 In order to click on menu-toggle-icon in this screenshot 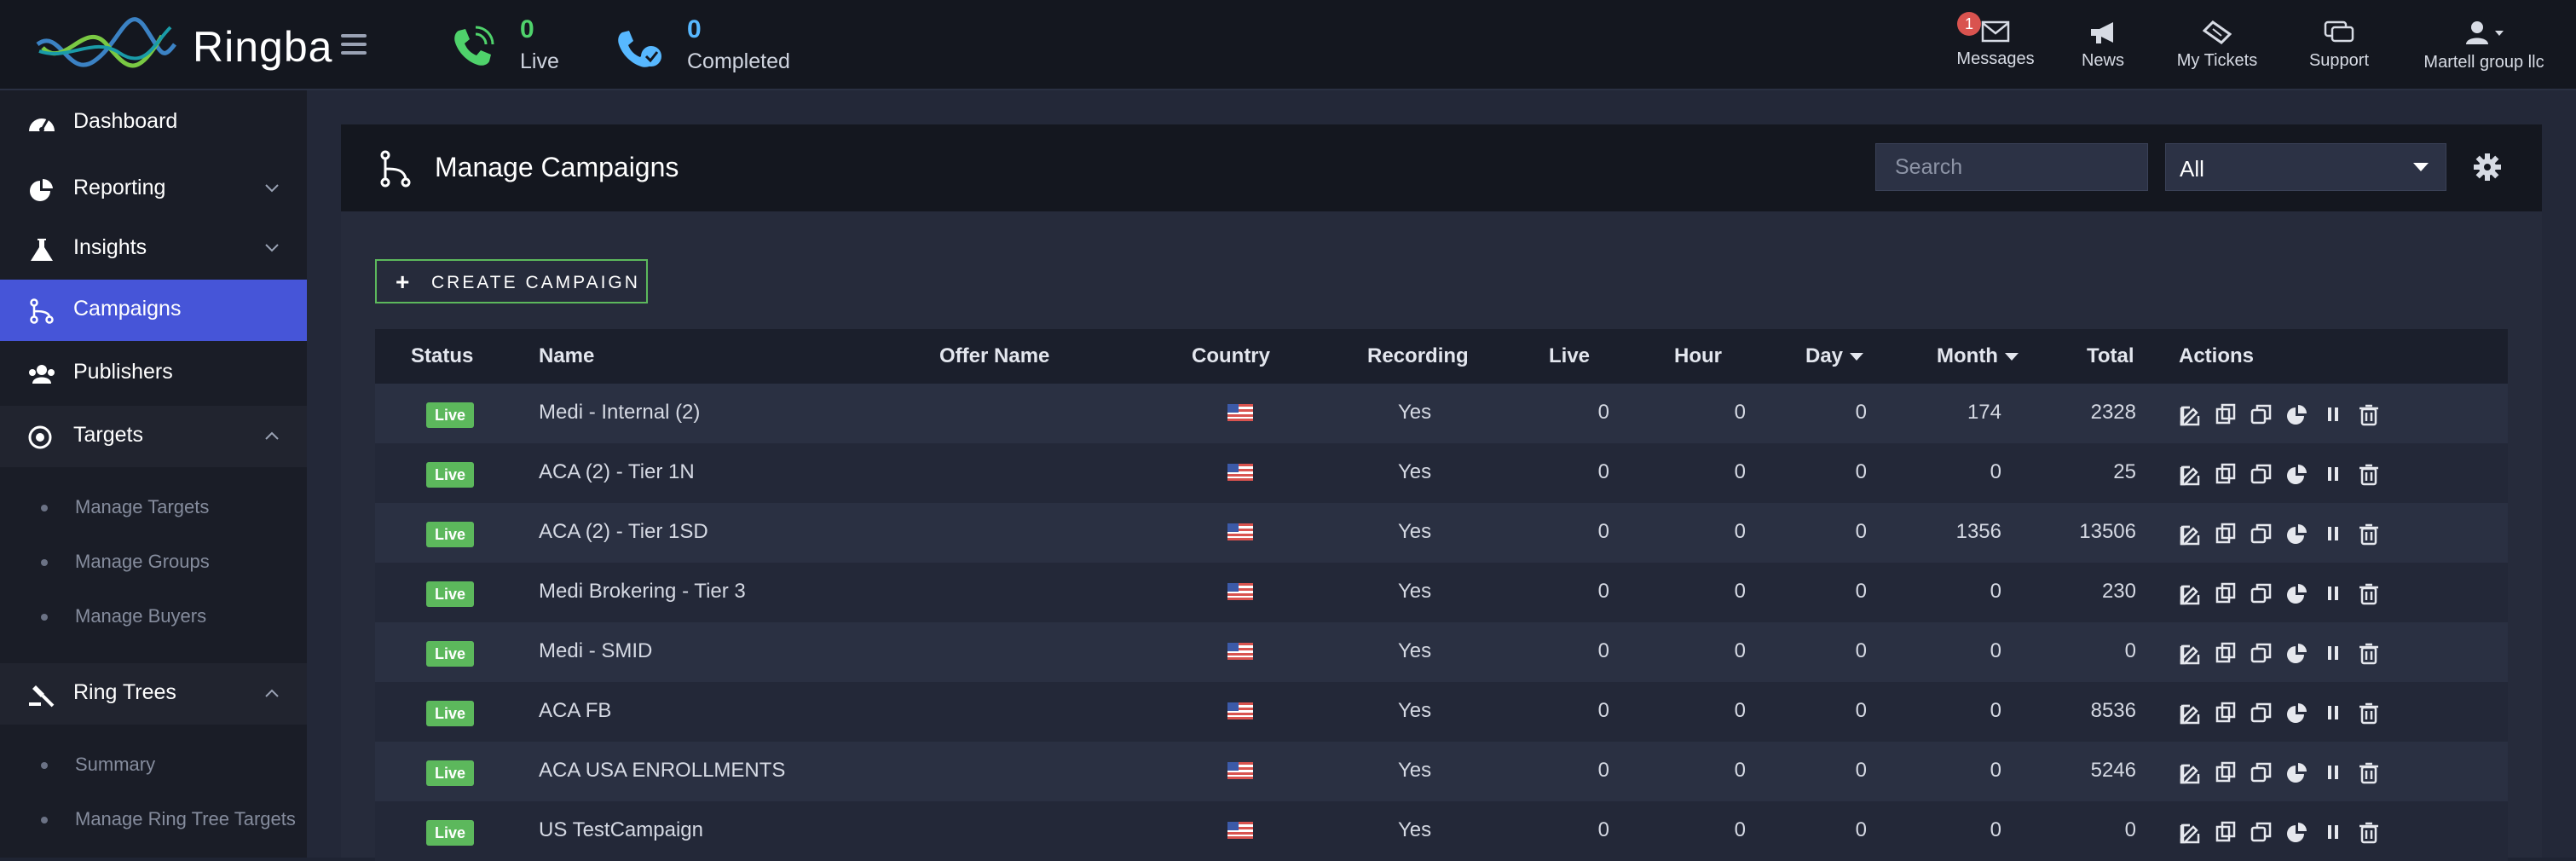, I will do `click(354, 45)`.